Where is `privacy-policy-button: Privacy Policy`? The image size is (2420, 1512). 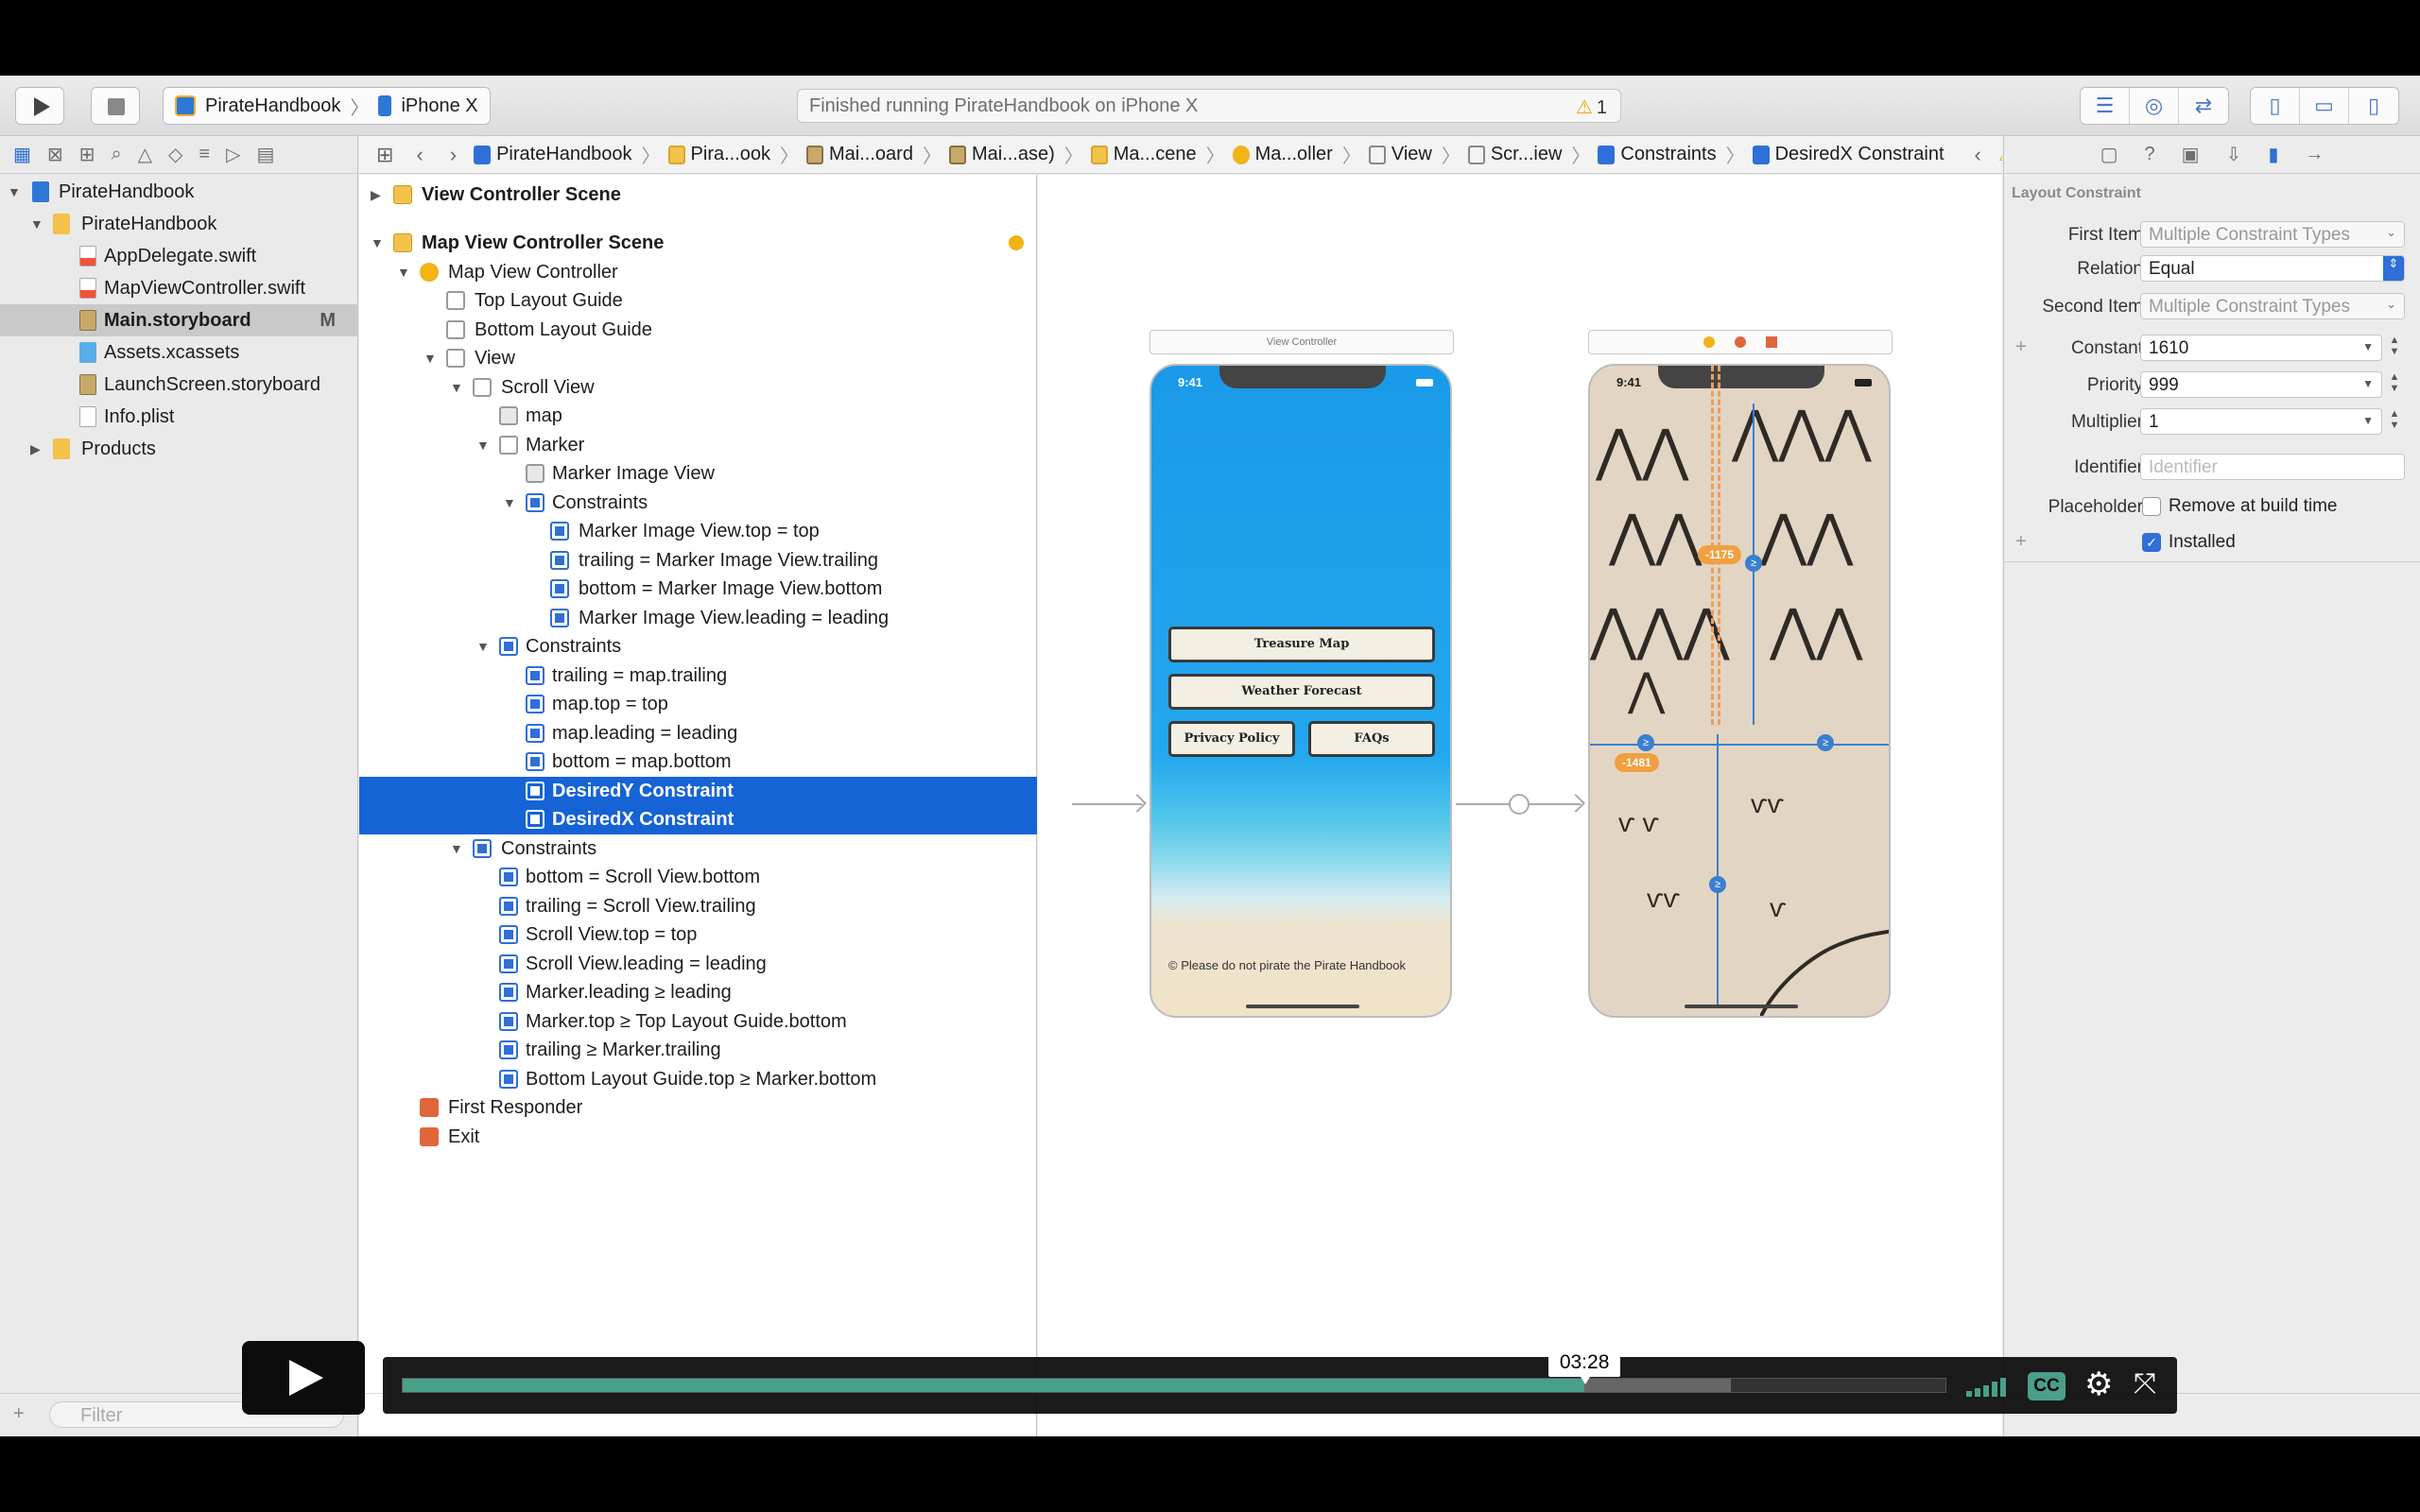 privacy-policy-button: Privacy Policy is located at coordinates (1231, 739).